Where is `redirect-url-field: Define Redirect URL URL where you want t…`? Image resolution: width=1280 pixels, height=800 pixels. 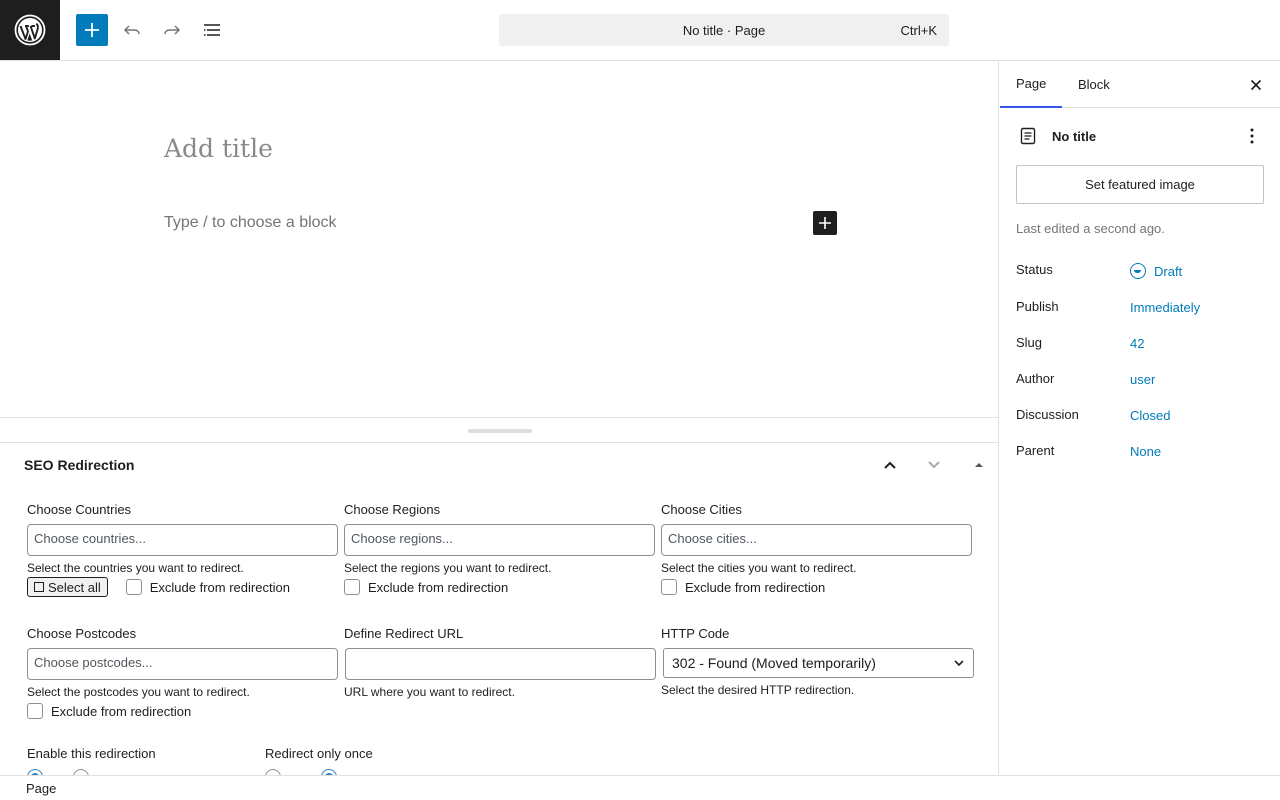 redirect-url-field: Define Redirect URL URL where you want t… is located at coordinates (500, 662).